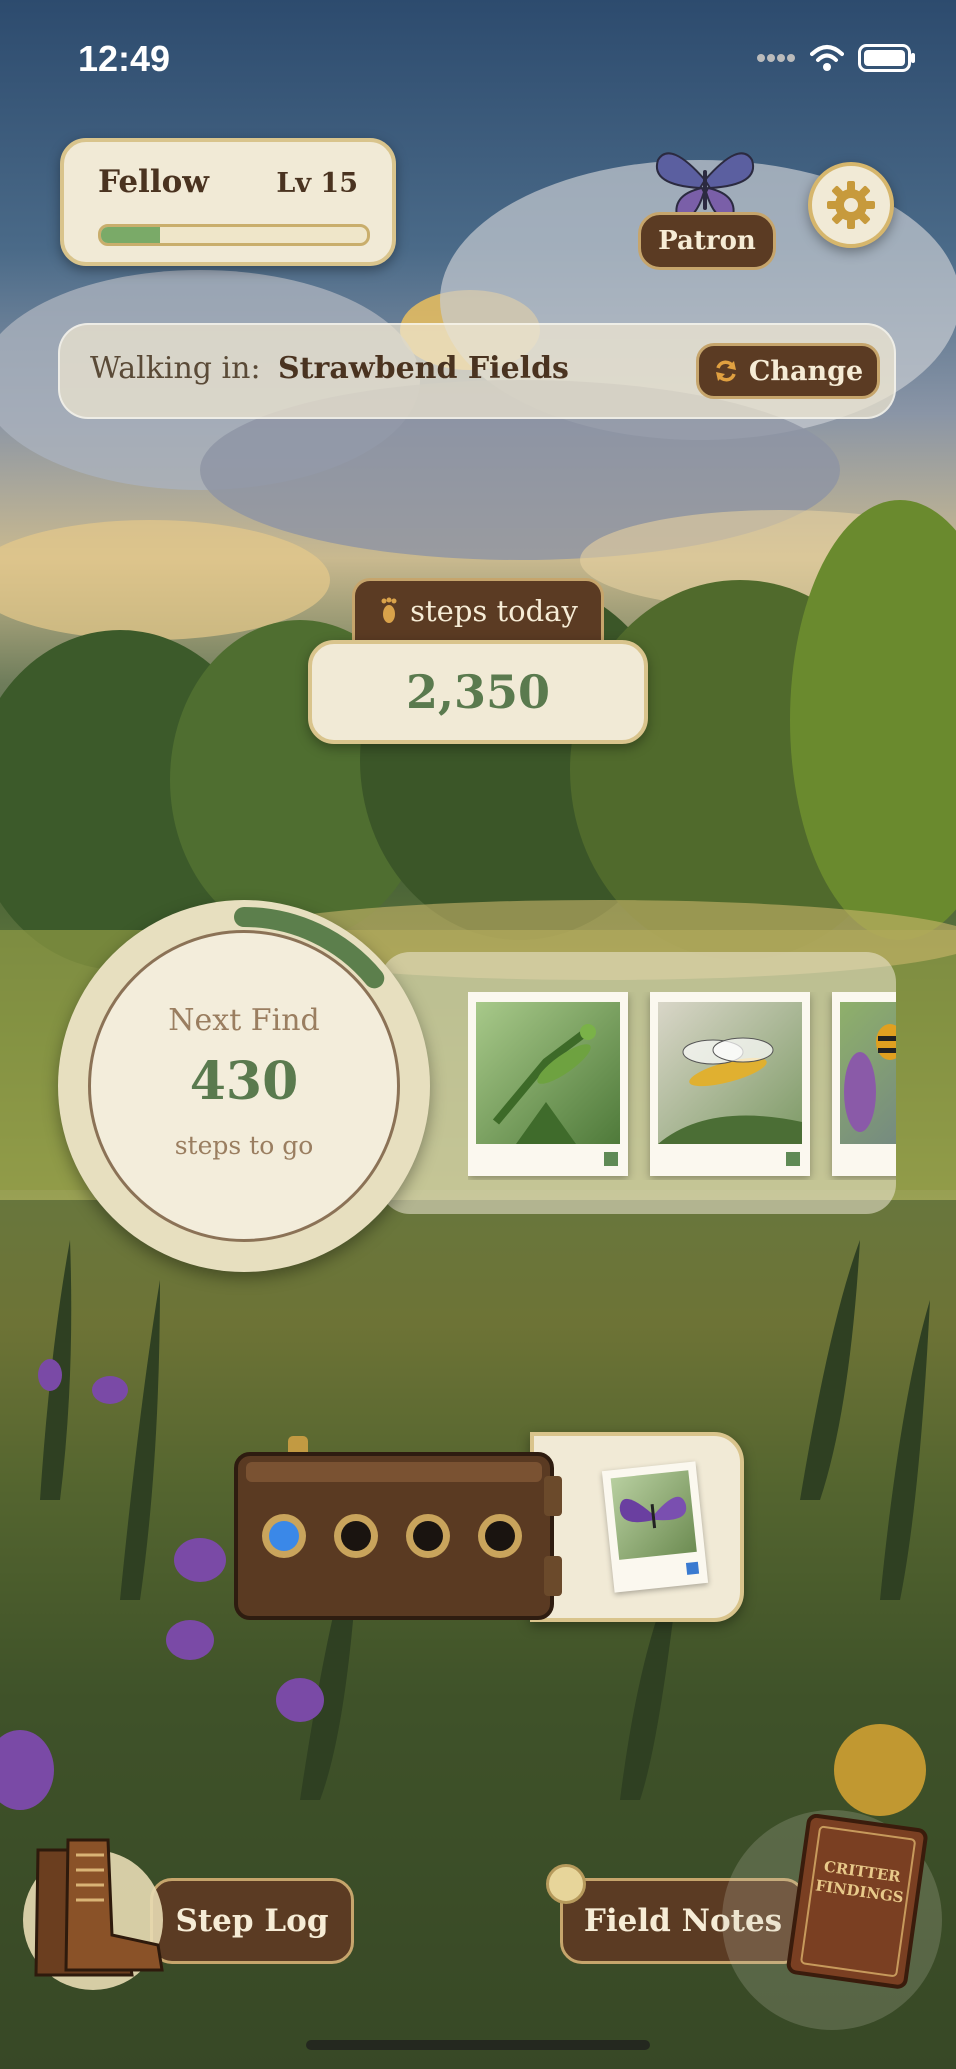  I want to click on next-find-sublabel: steps to go, so click(244, 1145).